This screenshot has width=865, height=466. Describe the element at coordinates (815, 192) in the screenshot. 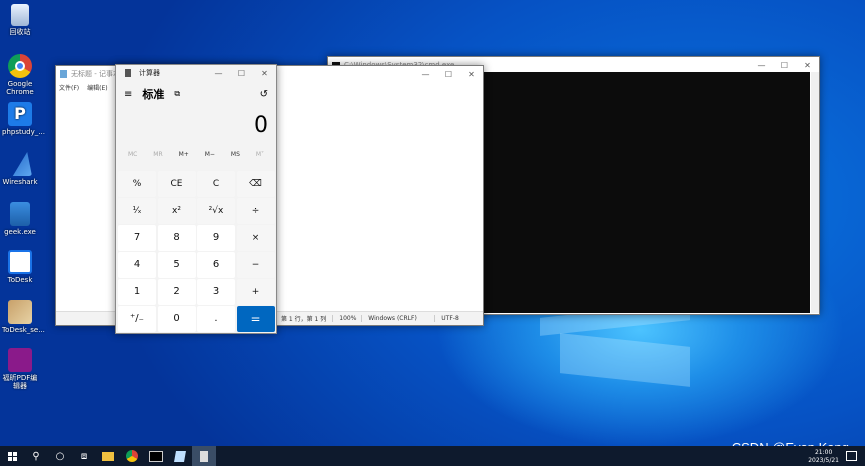

I see `cmd-scrollbar` at that location.